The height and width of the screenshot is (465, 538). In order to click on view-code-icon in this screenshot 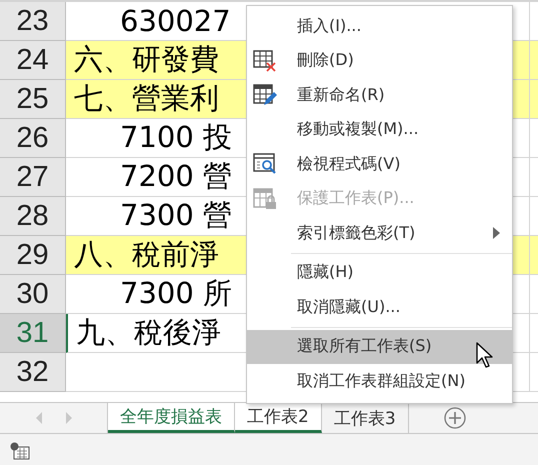, I will do `click(265, 164)`.